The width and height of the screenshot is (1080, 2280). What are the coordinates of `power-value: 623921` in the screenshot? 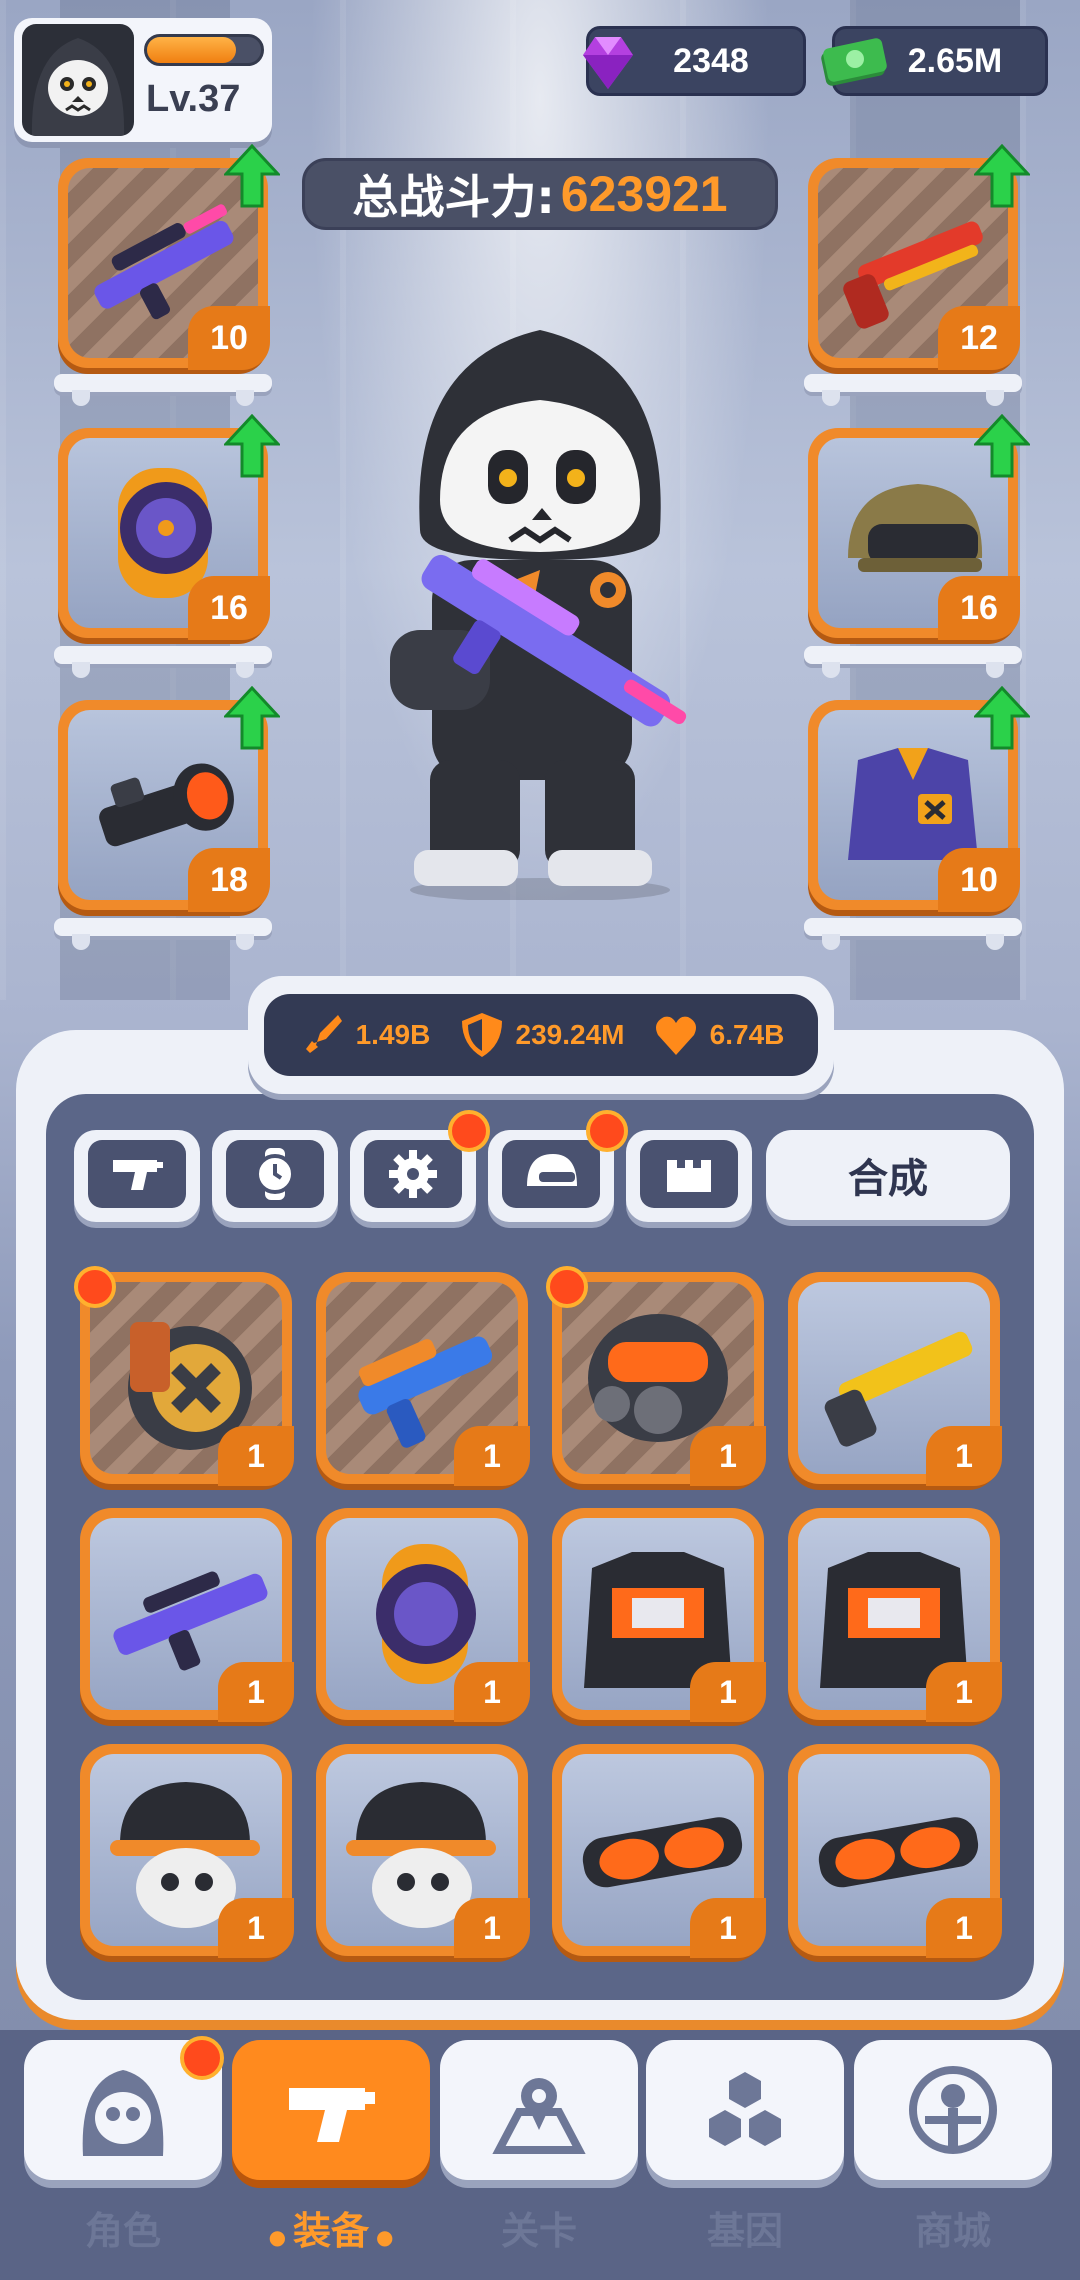 It's located at (644, 194).